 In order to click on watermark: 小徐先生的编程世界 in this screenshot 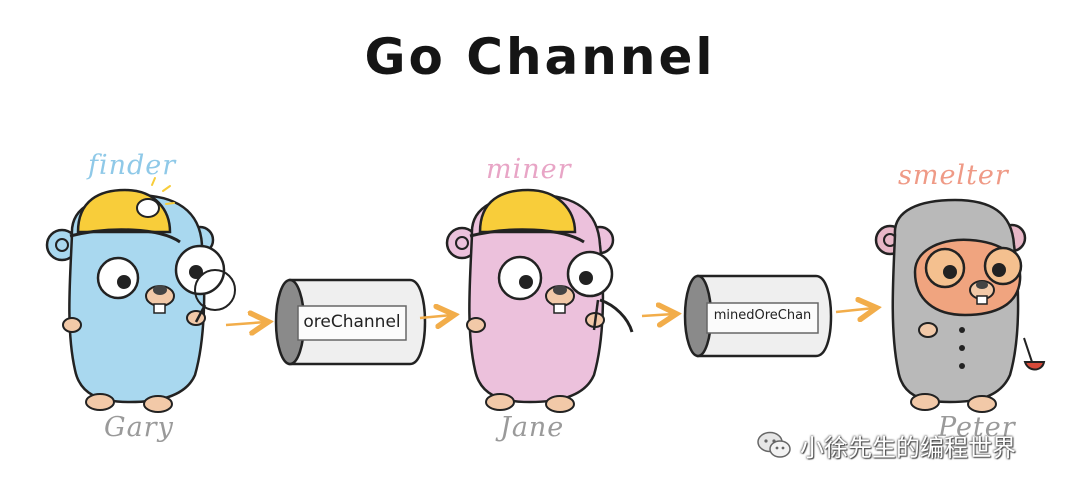, I will do `click(886, 445)`.